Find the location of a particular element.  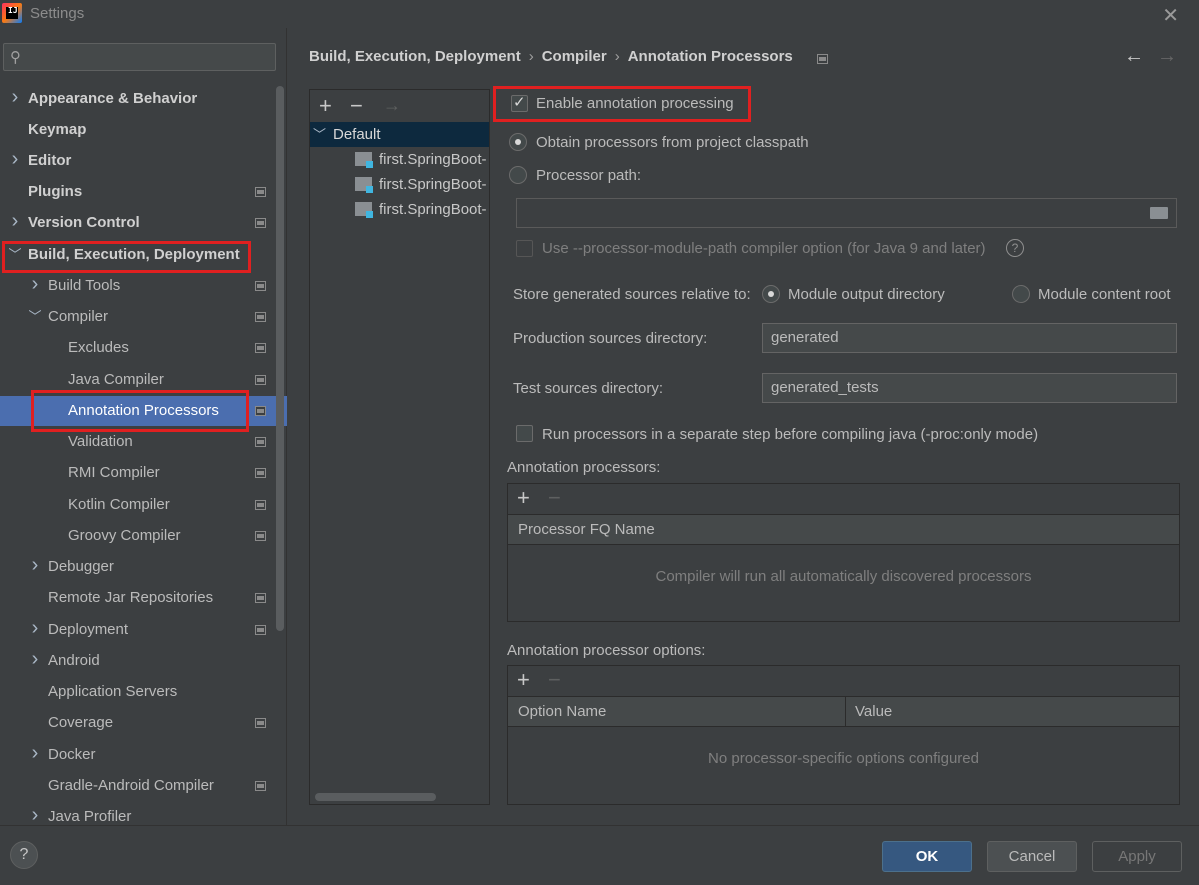

sidebar-item-label: Docker is located at coordinates (72, 754).